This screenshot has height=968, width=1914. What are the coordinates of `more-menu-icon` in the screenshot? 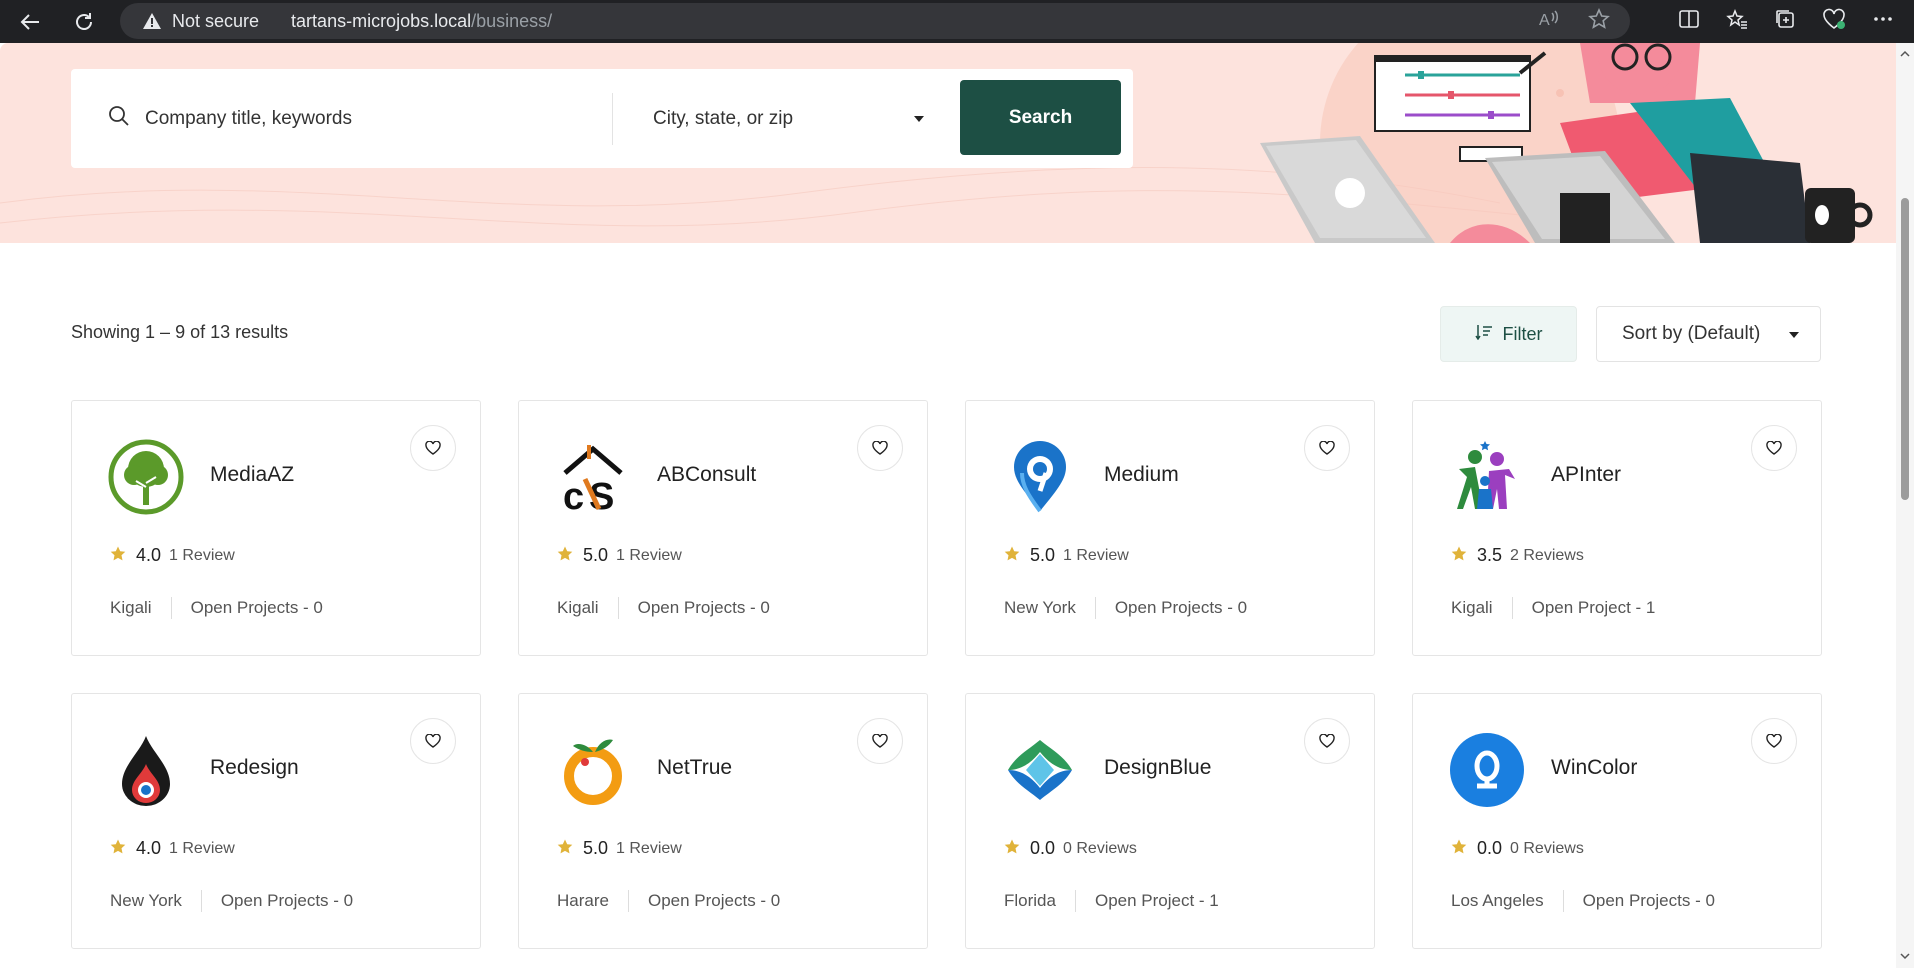 It's located at (1883, 21).